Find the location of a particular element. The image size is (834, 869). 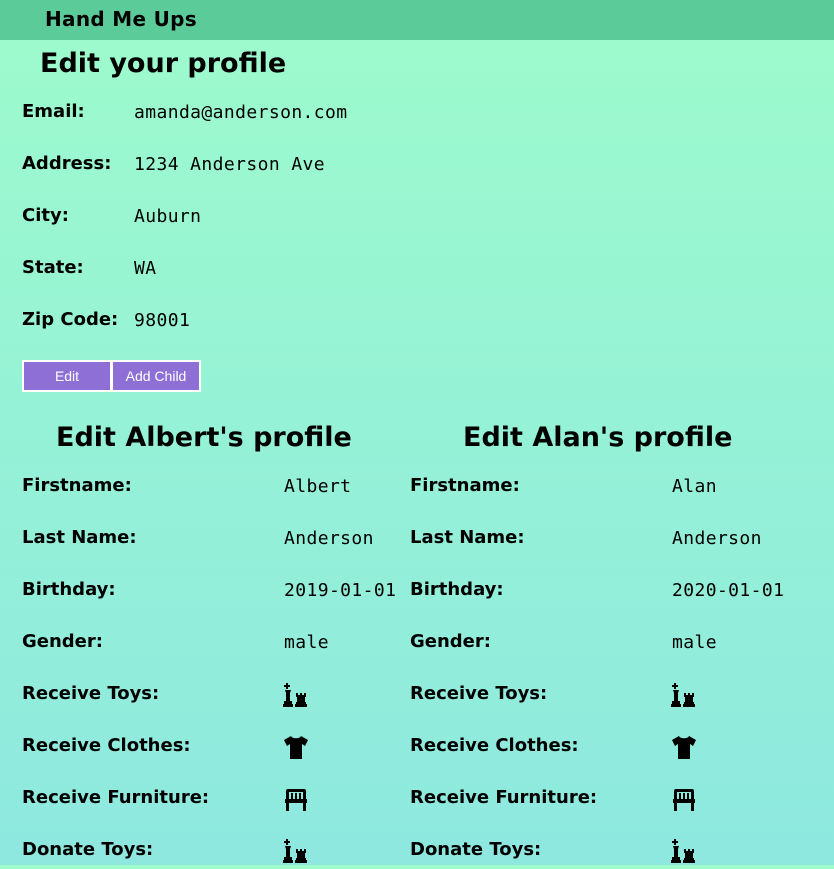

birthday-value: 2019-01-01 is located at coordinates (340, 590).